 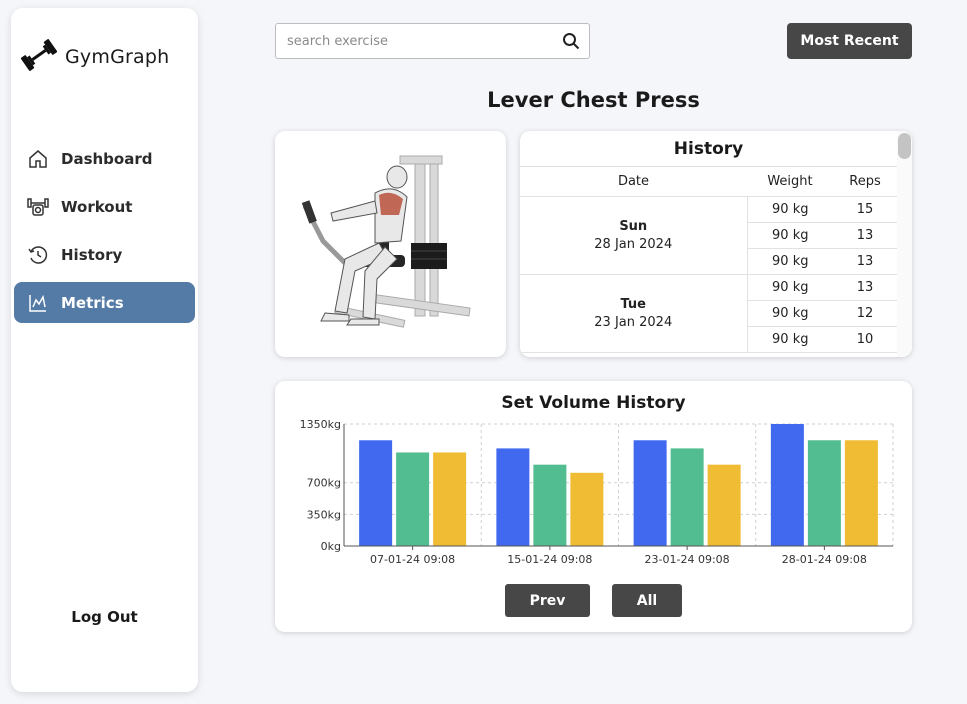 I want to click on x-tick-label: 23-01-24 09:08, so click(x=687, y=559).